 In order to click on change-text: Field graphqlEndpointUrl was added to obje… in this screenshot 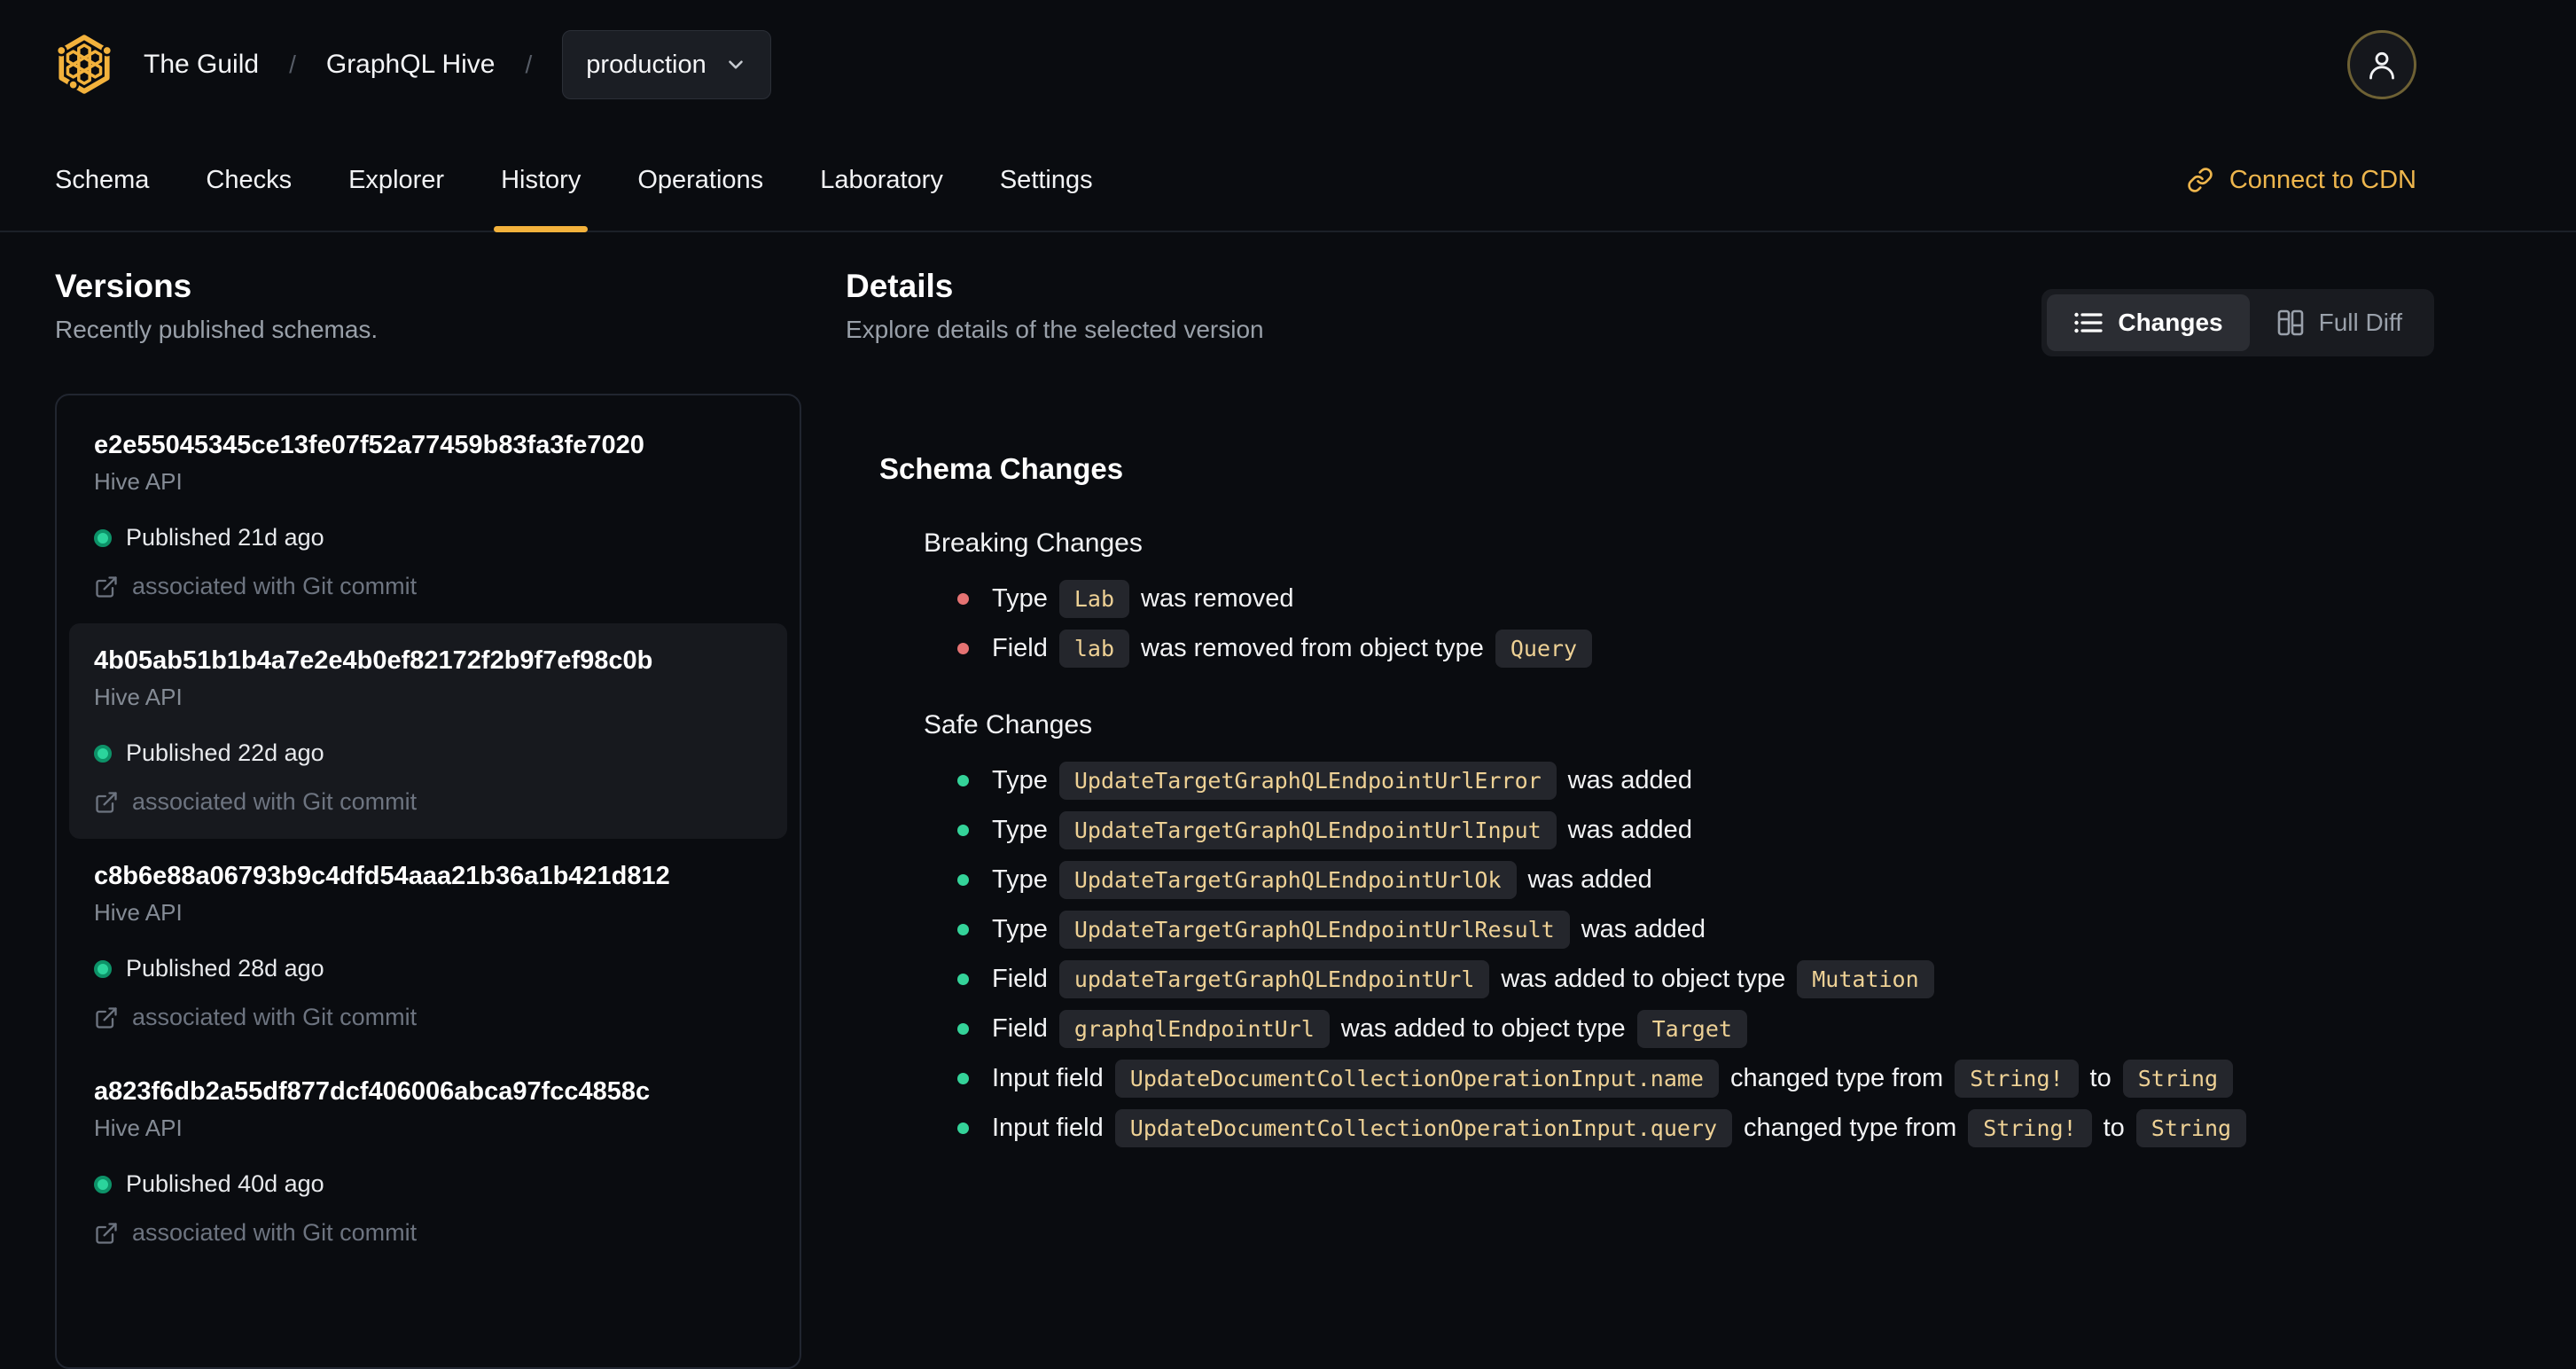, I will do `click(1375, 1029)`.